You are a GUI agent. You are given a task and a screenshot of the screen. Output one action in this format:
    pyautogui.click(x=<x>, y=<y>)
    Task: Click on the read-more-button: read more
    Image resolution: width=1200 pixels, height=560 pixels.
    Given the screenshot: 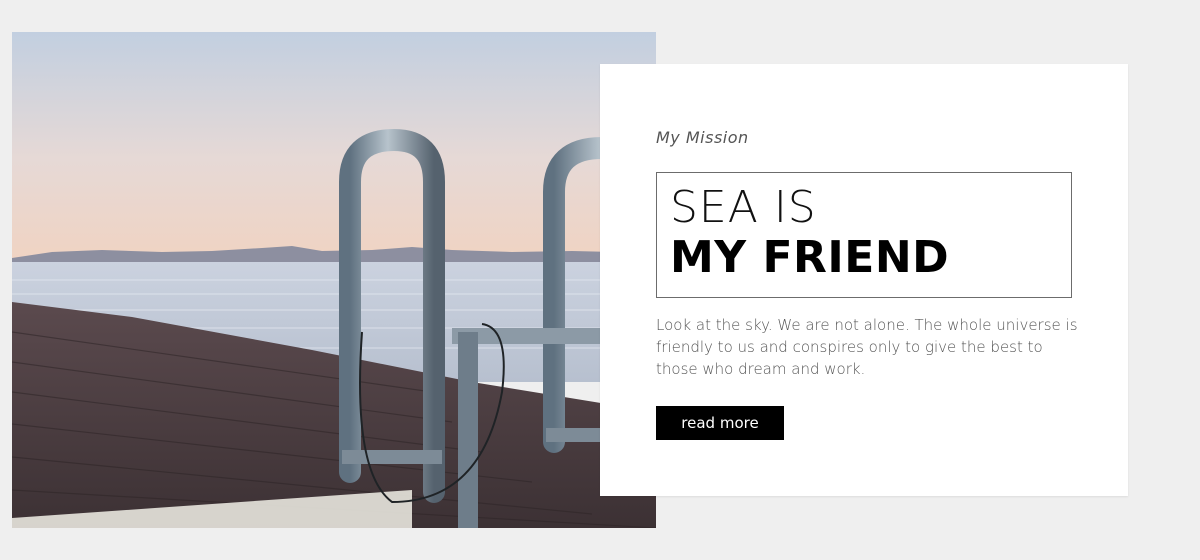 What is the action you would take?
    pyautogui.click(x=720, y=423)
    